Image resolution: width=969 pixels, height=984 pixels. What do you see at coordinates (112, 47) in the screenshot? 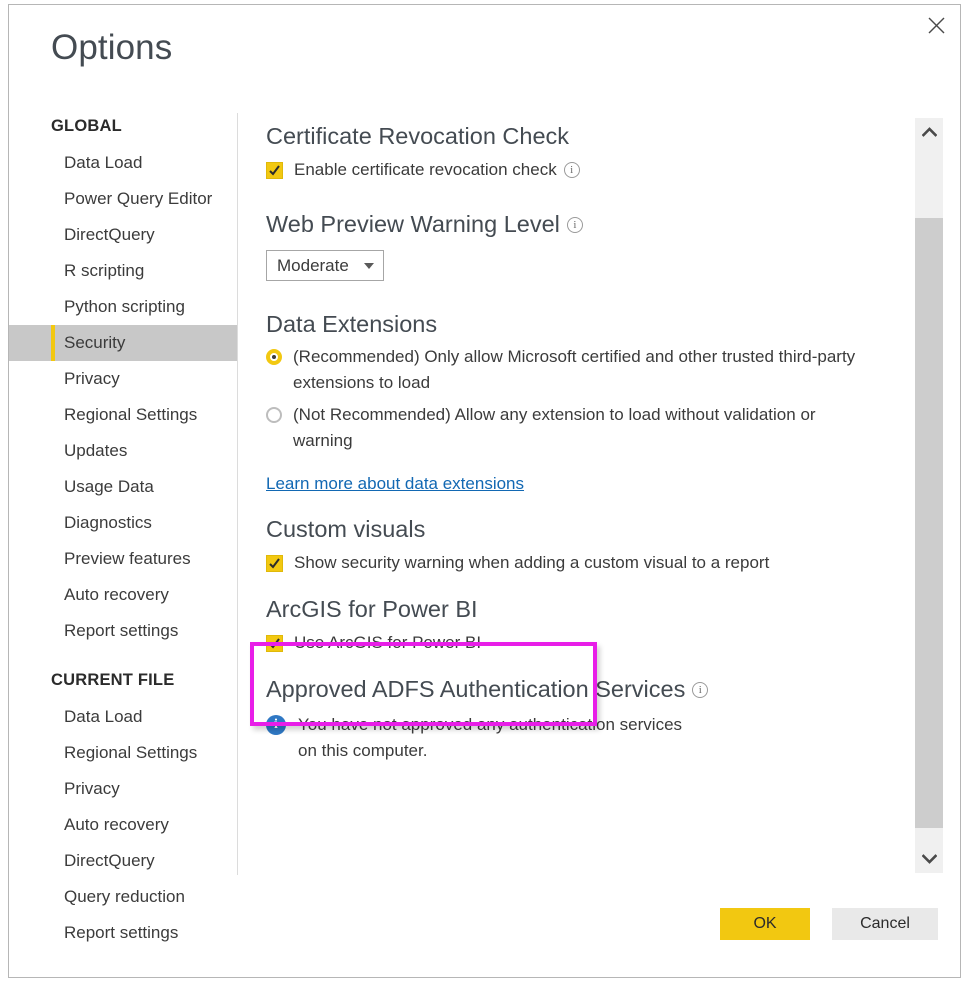
I see `page-title: Options` at bounding box center [112, 47].